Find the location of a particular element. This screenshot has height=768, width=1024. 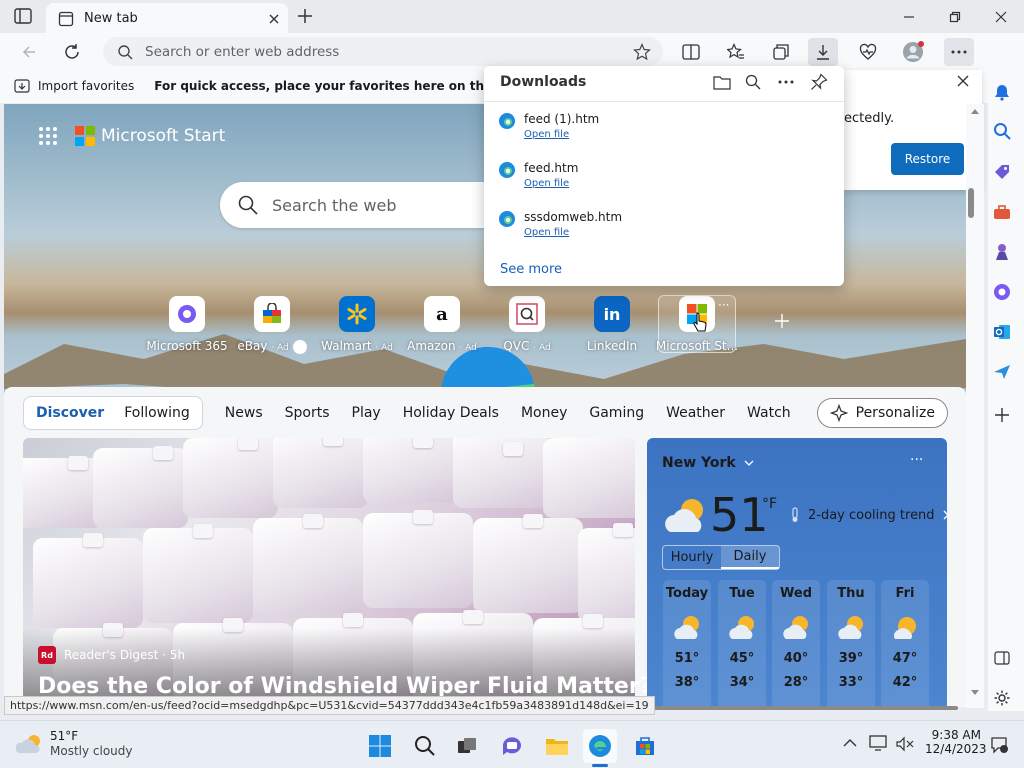

import-favorites-link: Import favorites is located at coordinates (86, 86).